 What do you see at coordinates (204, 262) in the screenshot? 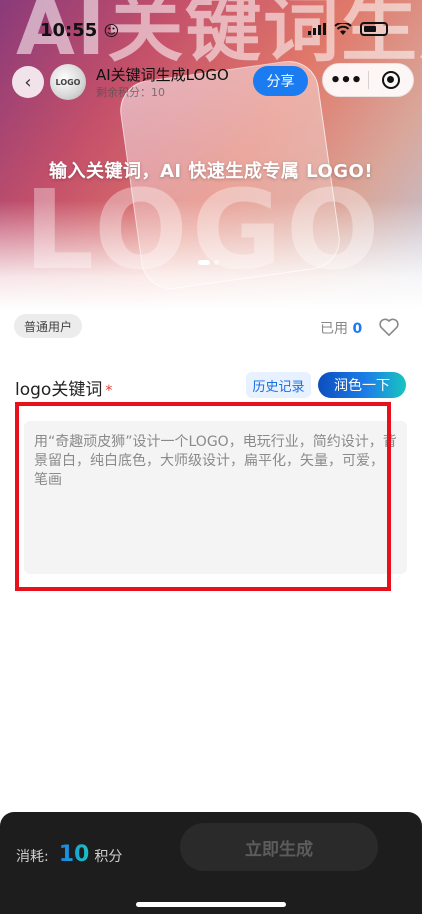
I see `carousel-dot-active` at bounding box center [204, 262].